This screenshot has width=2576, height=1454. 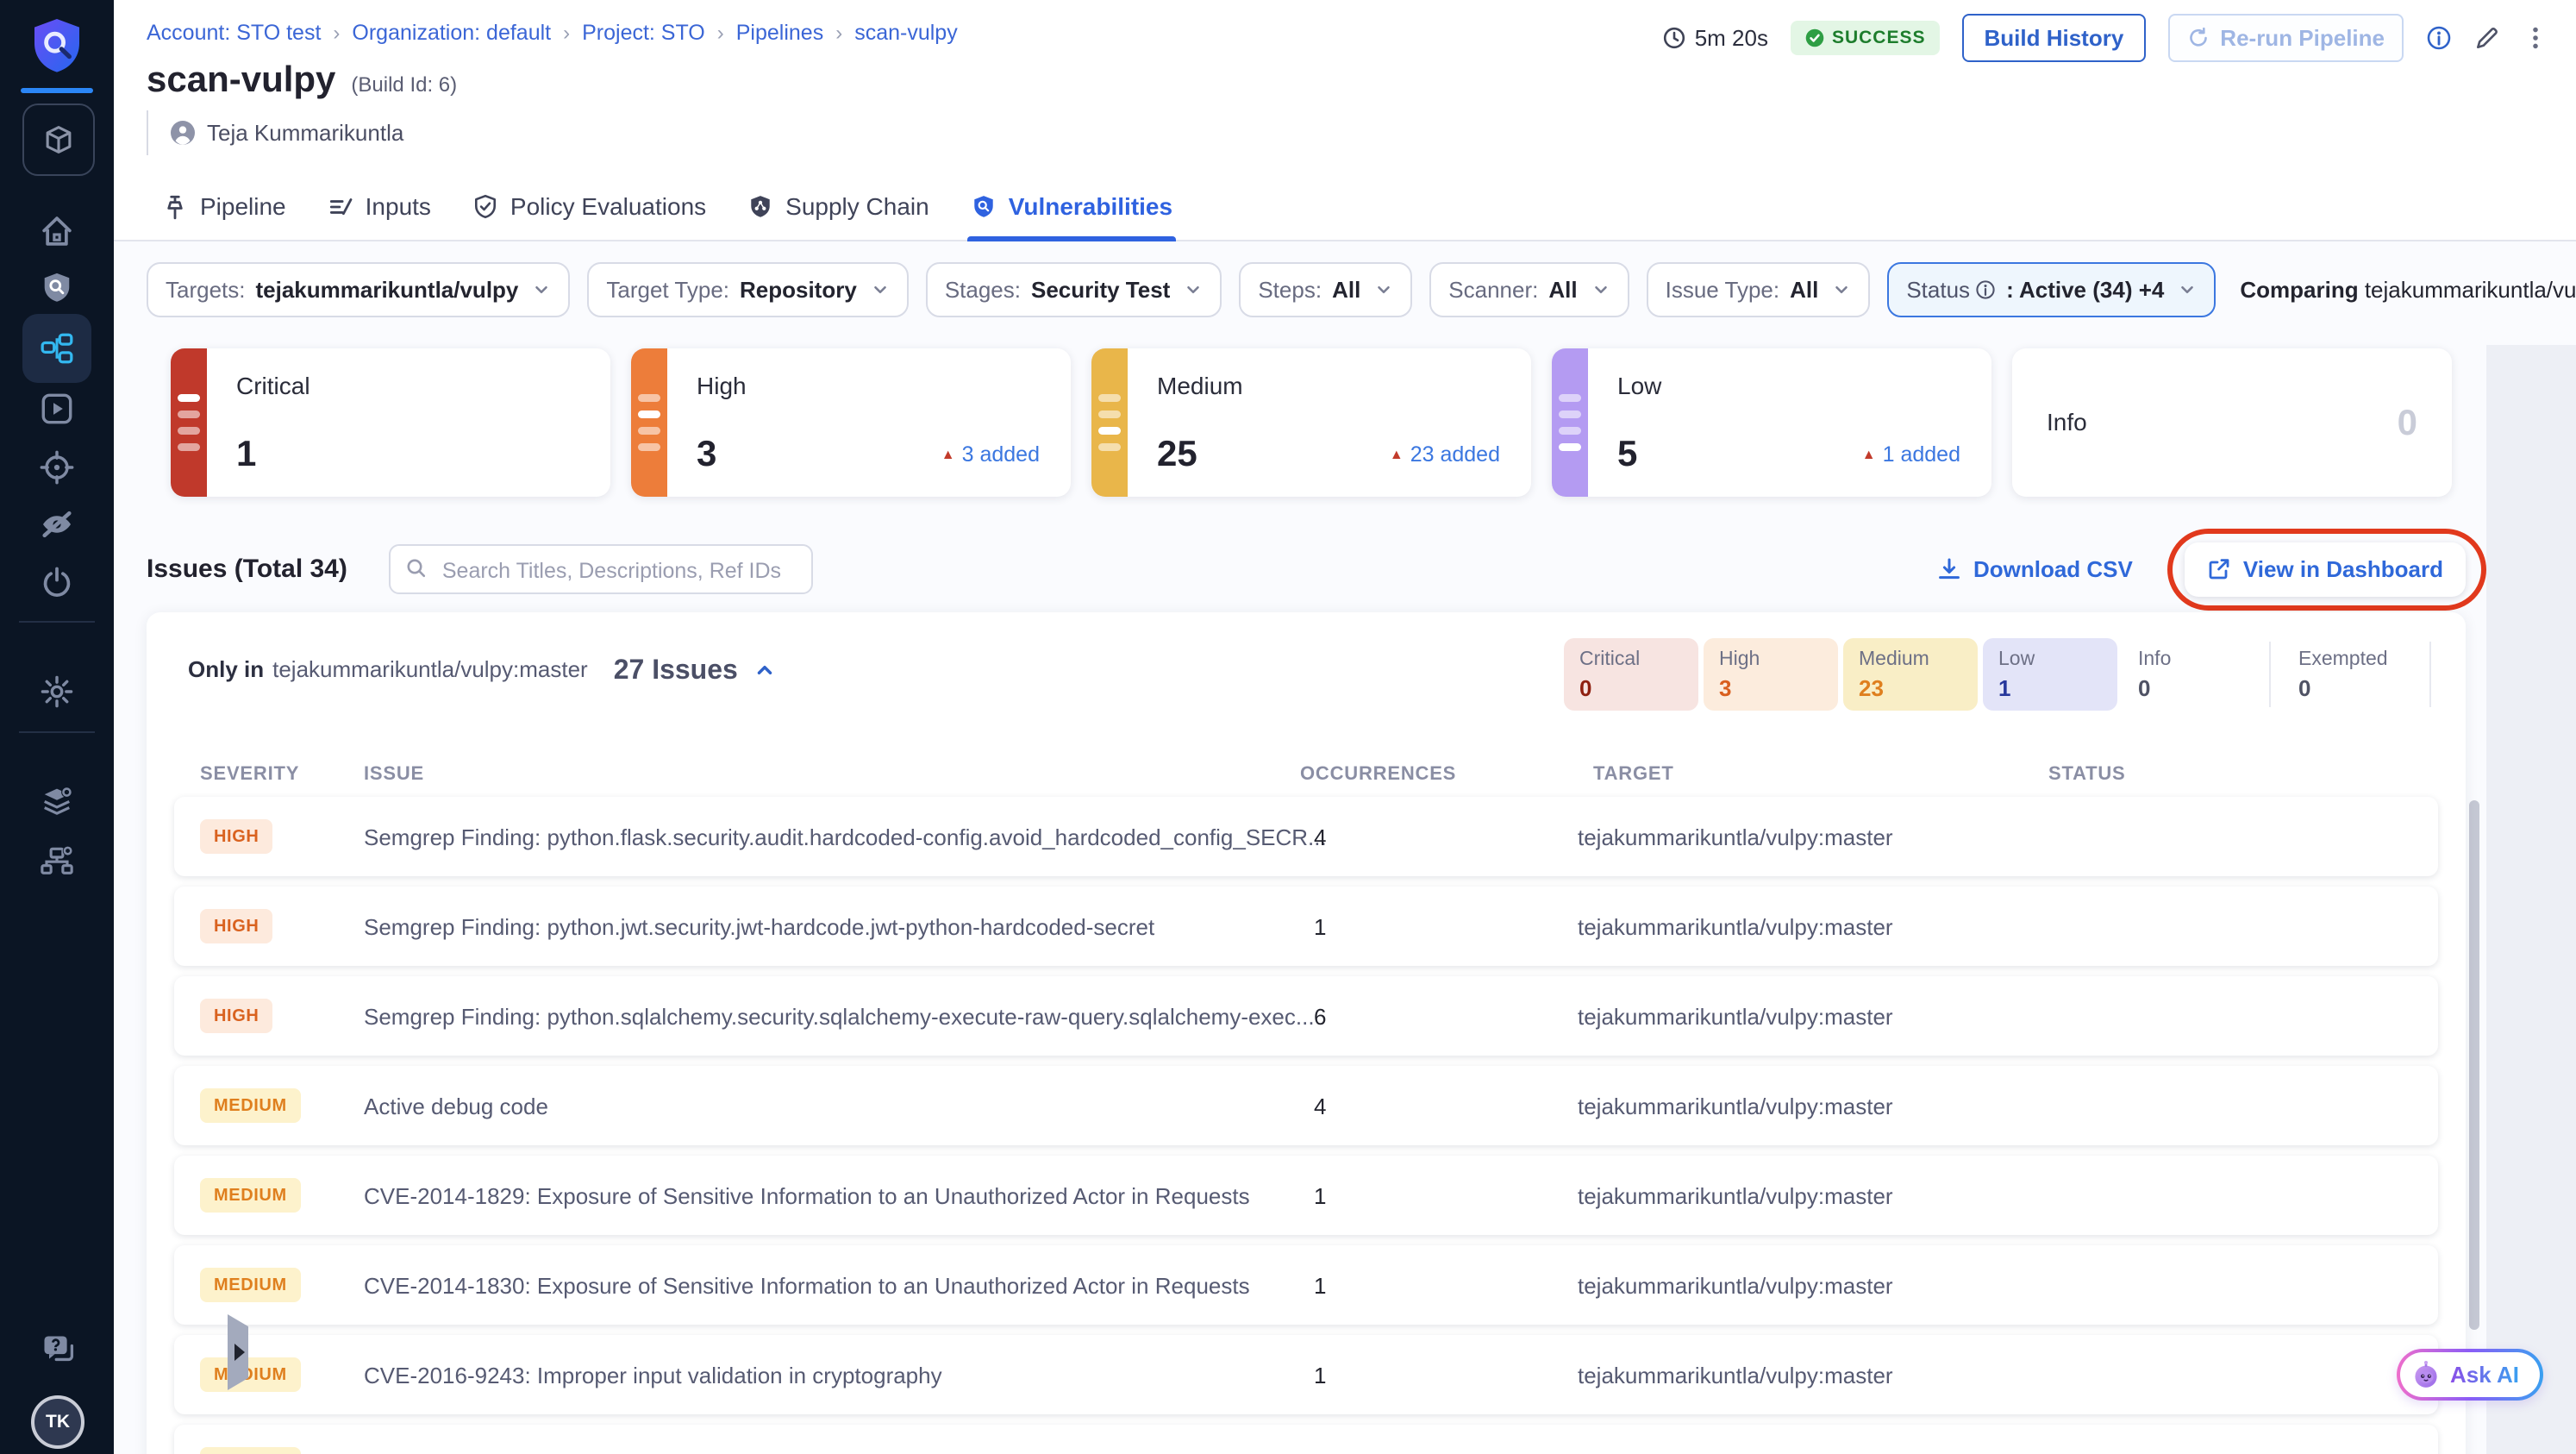 I want to click on breadcrumb-project: Project: STO, so click(x=643, y=33).